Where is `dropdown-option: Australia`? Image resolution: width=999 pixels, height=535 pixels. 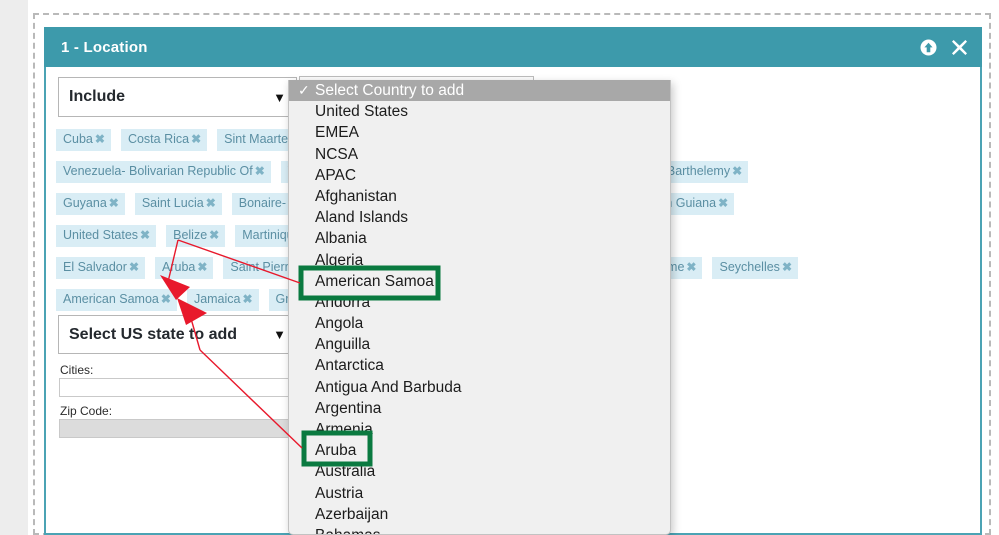
dropdown-option: Australia is located at coordinates (479, 471).